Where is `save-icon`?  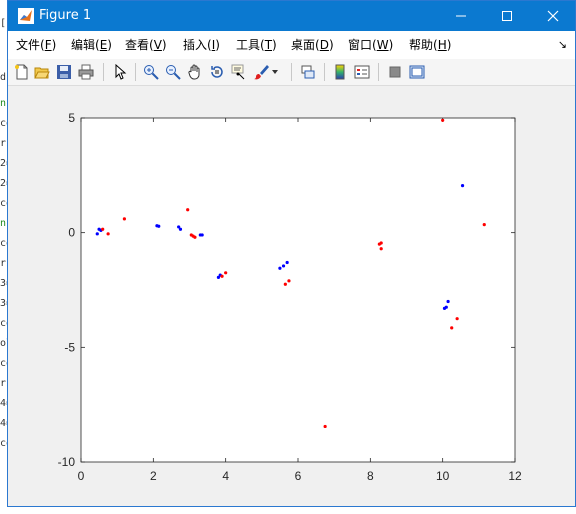
save-icon is located at coordinates (64, 72).